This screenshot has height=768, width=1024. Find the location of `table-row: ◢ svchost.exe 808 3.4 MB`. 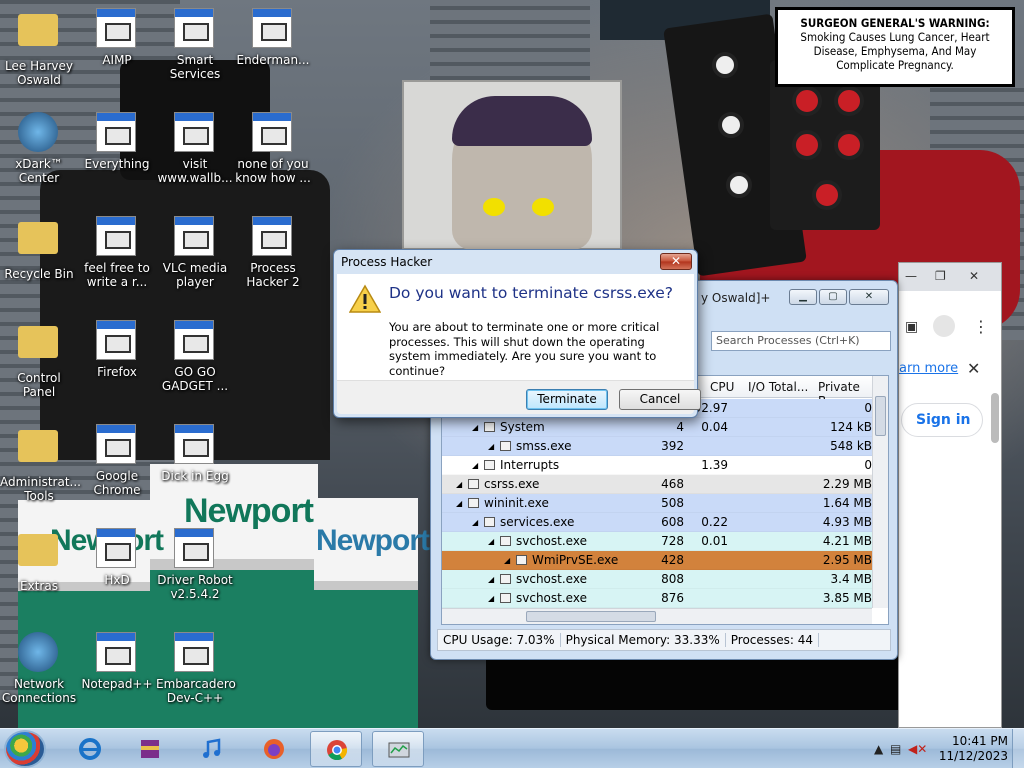

table-row: ◢ svchost.exe 808 3.4 MB is located at coordinates (657, 579).